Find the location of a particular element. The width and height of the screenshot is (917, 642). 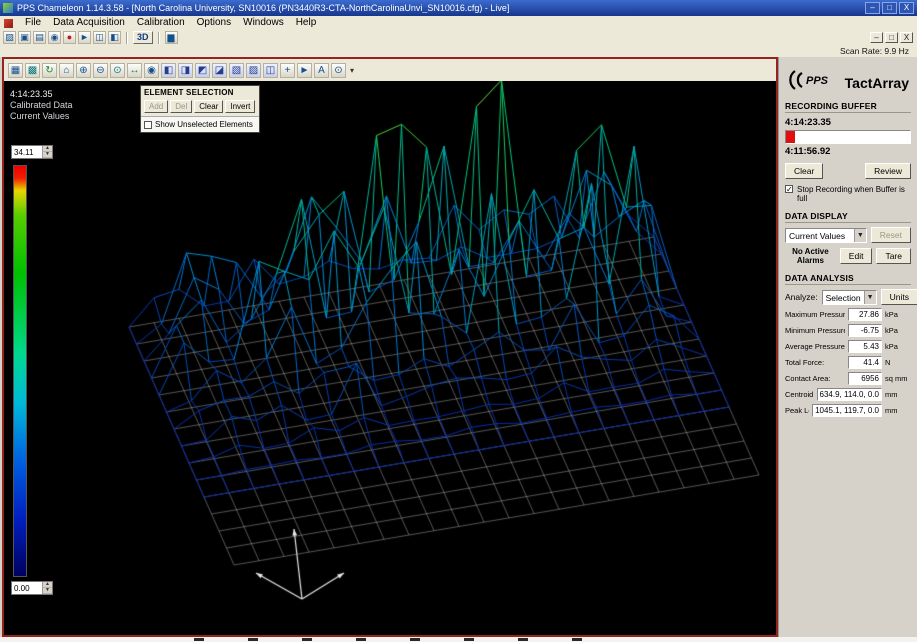

scale-min-input: 0.00 ▲ ▼ is located at coordinates (32, 588).